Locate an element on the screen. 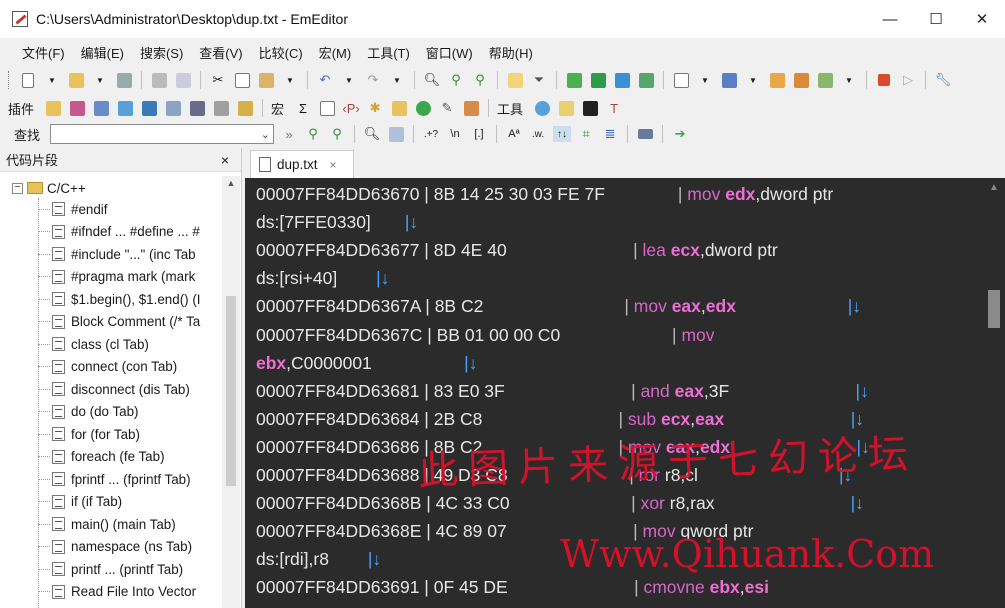 The image size is (1005, 608). close-button: ✕ is located at coordinates (982, 19).